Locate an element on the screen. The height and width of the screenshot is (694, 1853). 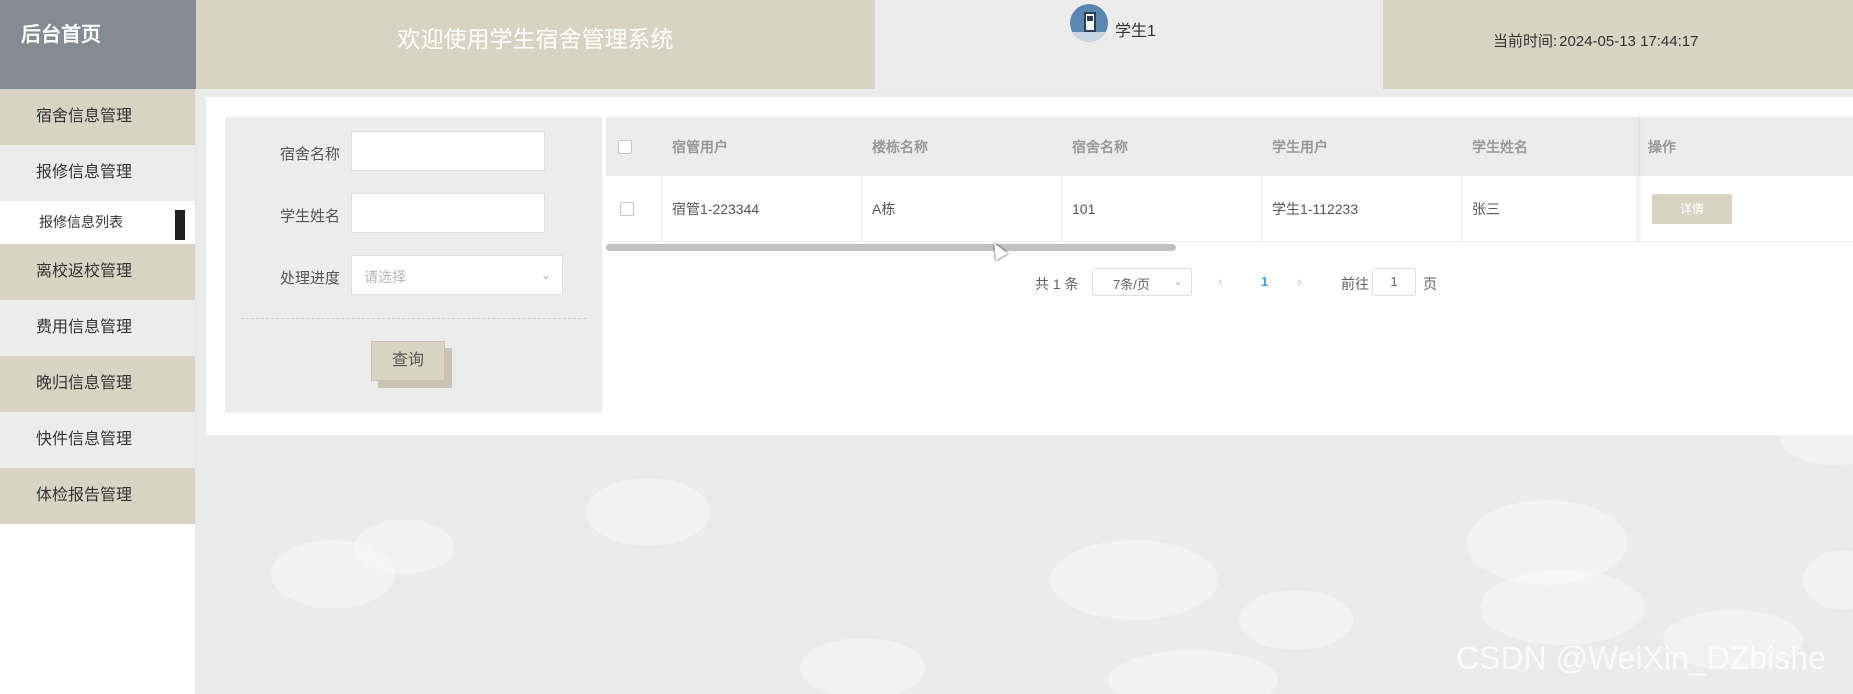
table-row: 宿管1-223344 A栋 101 学生1-112233 张三 详情 is located at coordinates (1229, 209).